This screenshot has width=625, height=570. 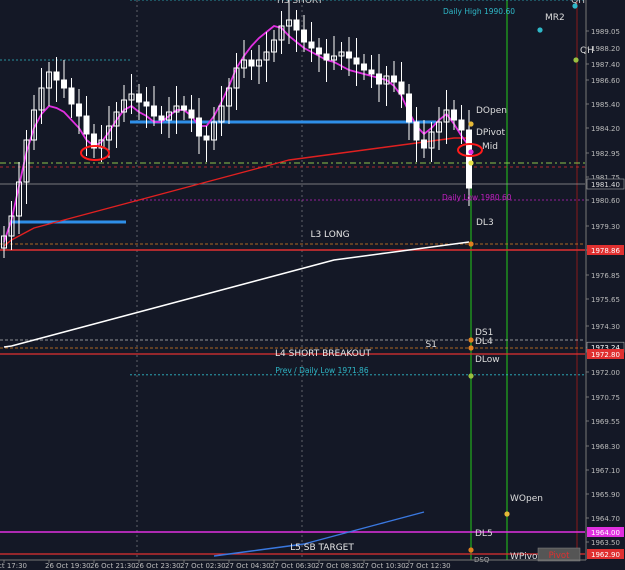 I want to click on mr2-label: MR2, so click(x=555, y=18).